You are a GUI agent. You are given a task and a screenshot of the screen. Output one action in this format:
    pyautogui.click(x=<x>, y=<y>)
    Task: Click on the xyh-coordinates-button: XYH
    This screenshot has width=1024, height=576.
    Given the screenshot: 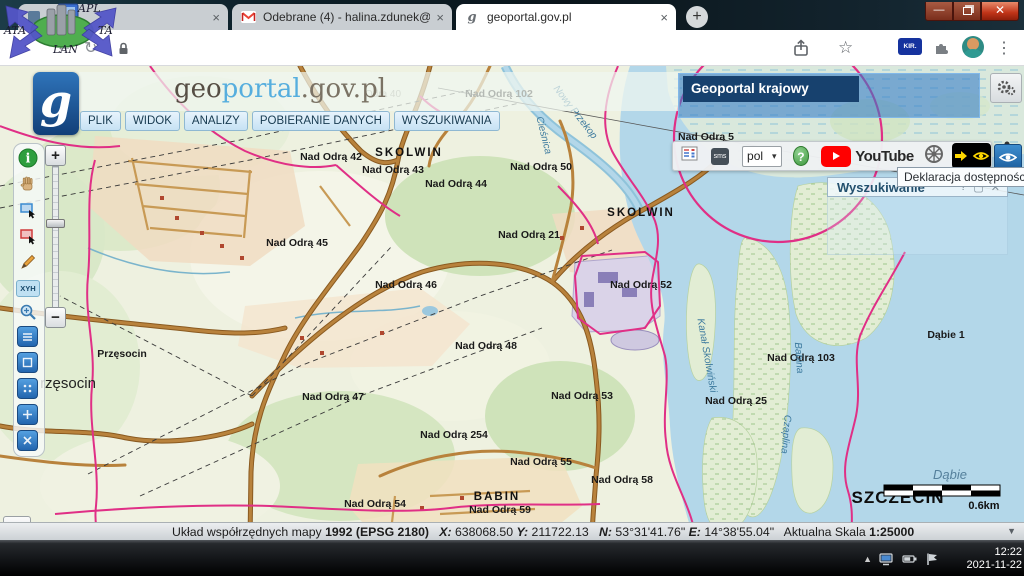 What is the action you would take?
    pyautogui.click(x=28, y=288)
    